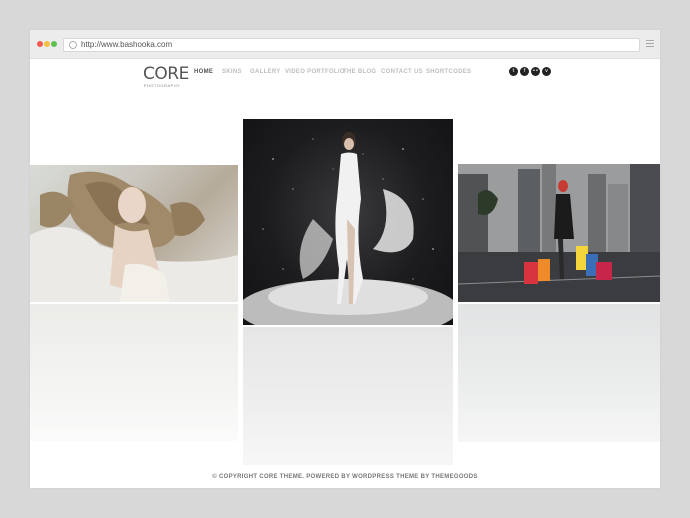  I want to click on twitter-icon: t, so click(513, 71).